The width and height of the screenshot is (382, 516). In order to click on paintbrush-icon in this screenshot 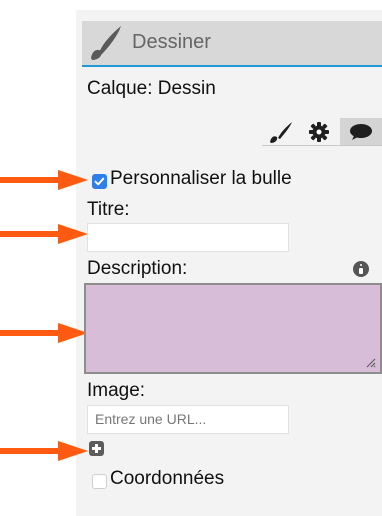, I will do `click(106, 43)`.